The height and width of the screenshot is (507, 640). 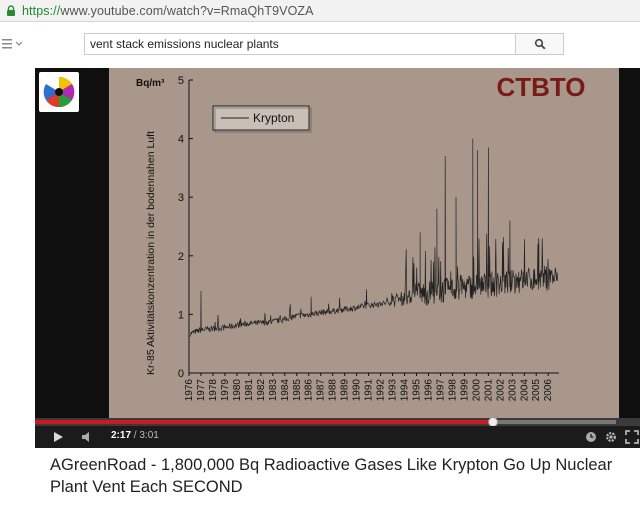 What do you see at coordinates (41, 10) in the screenshot?
I see `url-scheme: https://` at bounding box center [41, 10].